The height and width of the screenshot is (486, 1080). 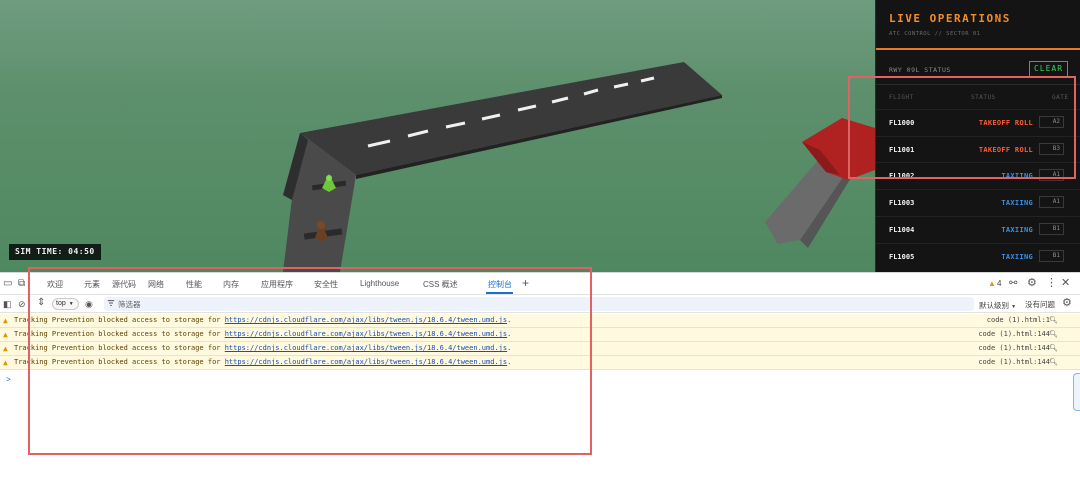 I want to click on flight-gate: B3, so click(x=1051, y=148).